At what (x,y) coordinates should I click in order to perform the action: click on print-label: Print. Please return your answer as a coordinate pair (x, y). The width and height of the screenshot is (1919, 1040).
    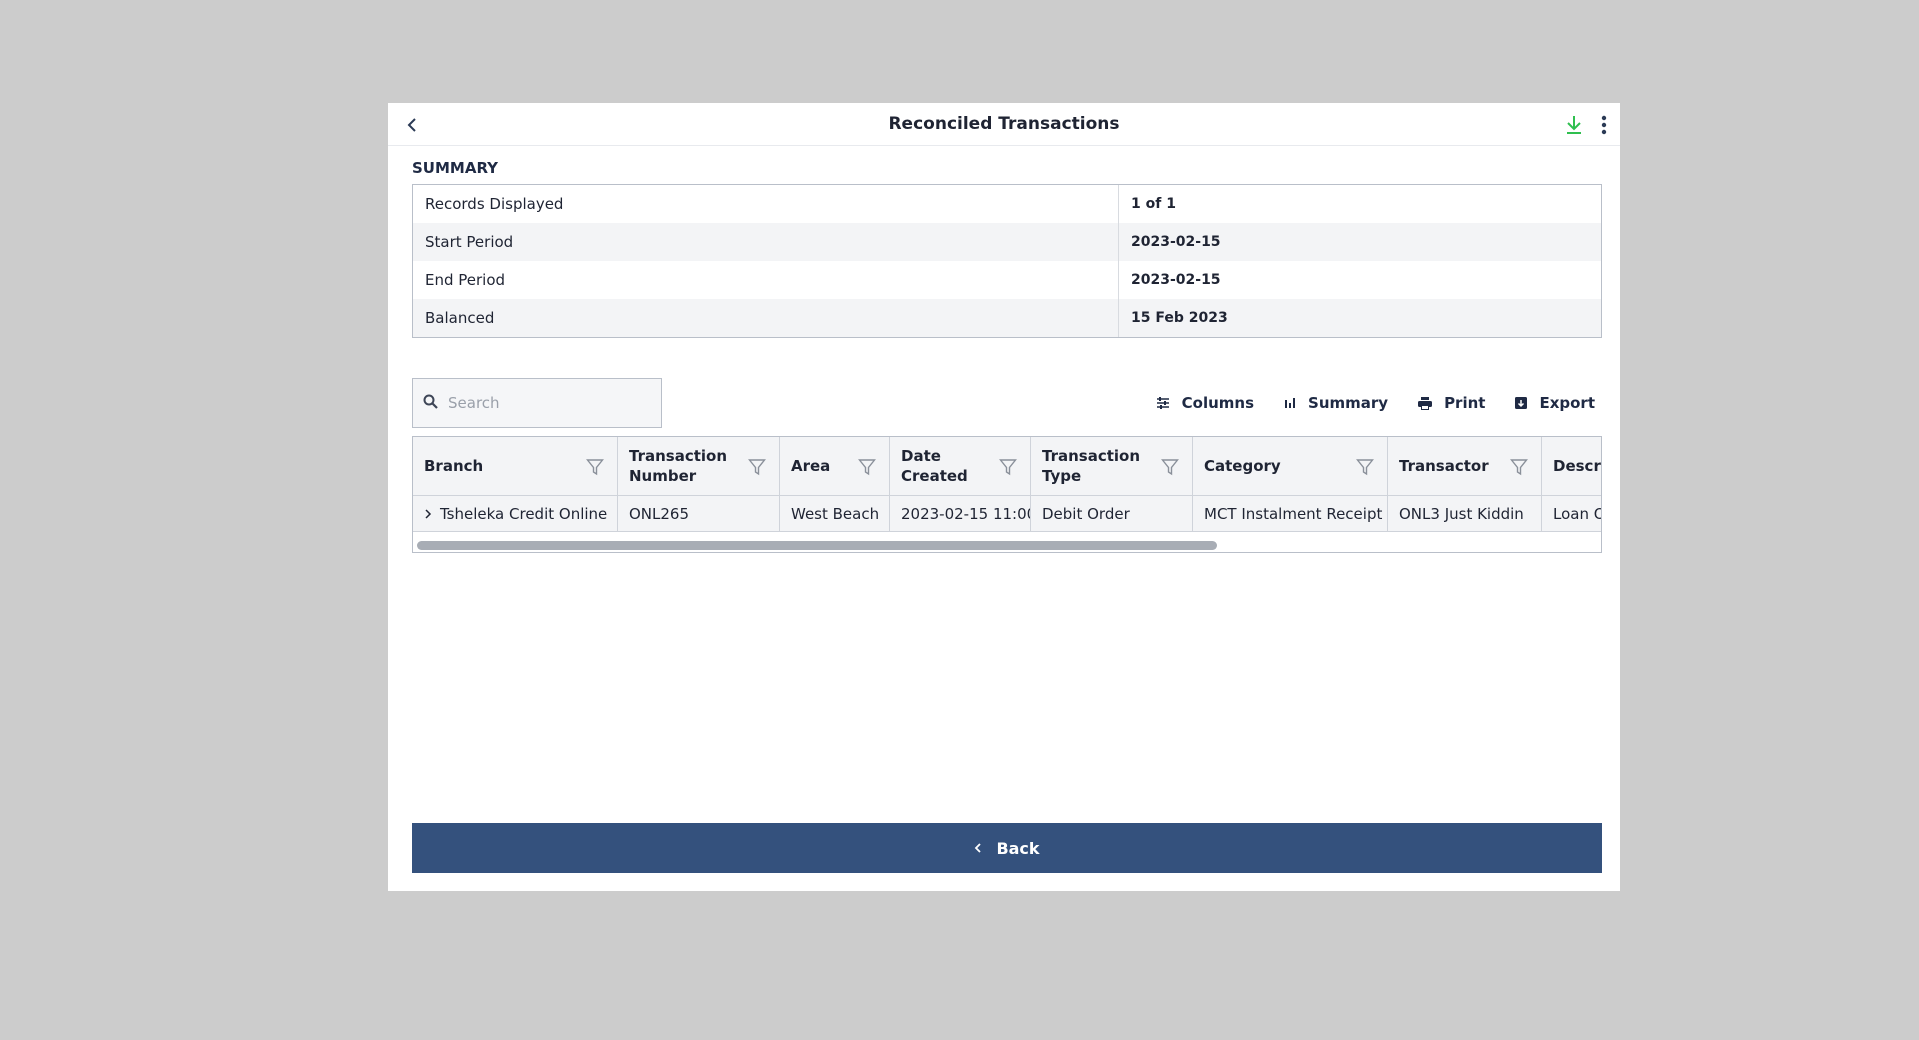
    Looking at the image, I should click on (1465, 403).